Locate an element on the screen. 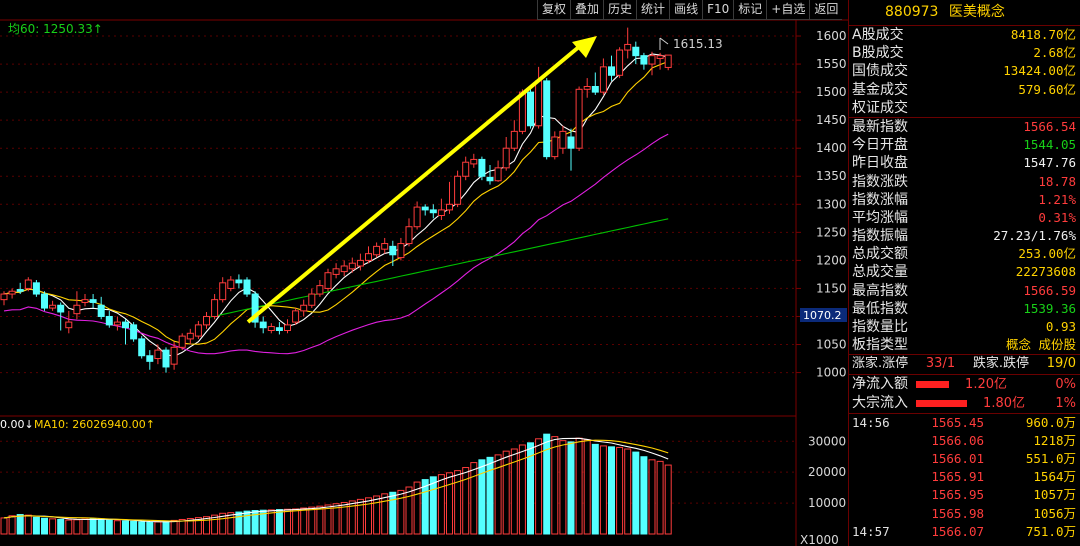 This screenshot has height=546, width=1080. tick-row: 1566.06 1218万 is located at coordinates (964, 441).